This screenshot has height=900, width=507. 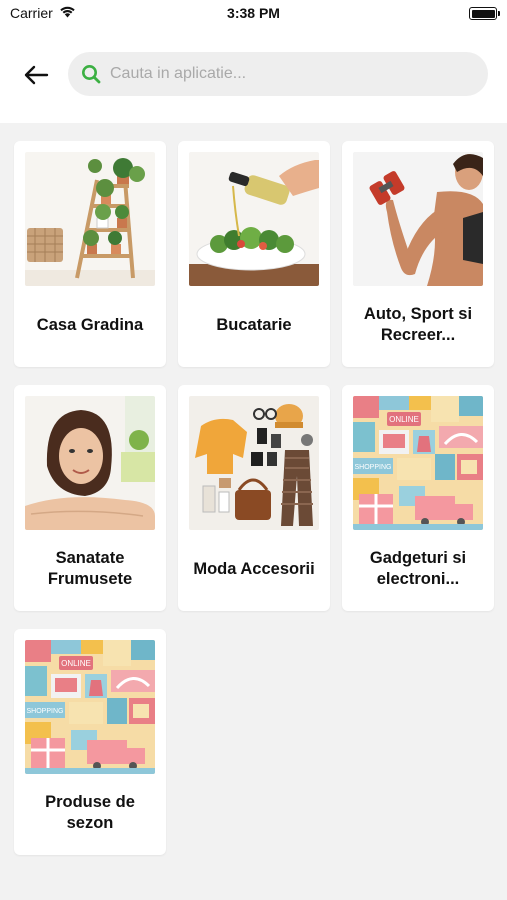 I want to click on arrow-left-icon, so click(x=36, y=75).